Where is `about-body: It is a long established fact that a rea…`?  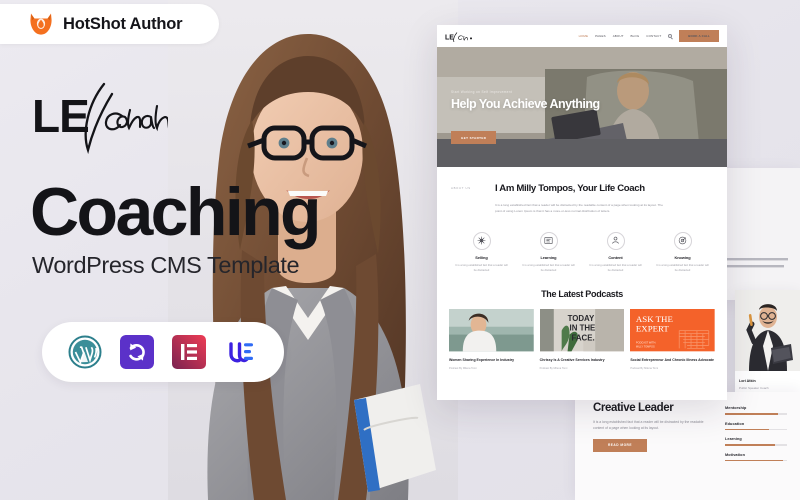 about-body: It is a long established fact that a rea… is located at coordinates (579, 208).